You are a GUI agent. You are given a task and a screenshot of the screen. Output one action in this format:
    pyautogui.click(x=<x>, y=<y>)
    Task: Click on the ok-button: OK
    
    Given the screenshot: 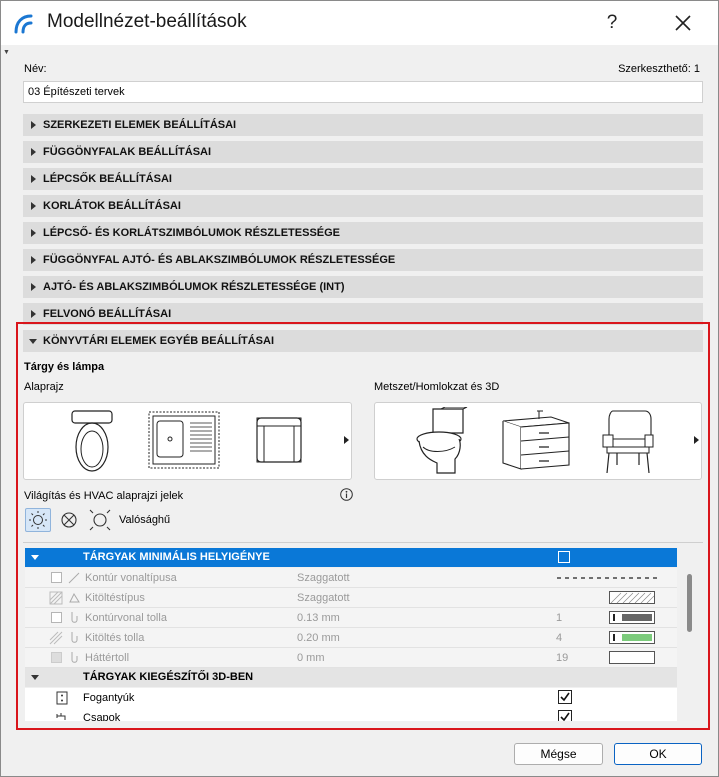 What is the action you would take?
    pyautogui.click(x=658, y=754)
    